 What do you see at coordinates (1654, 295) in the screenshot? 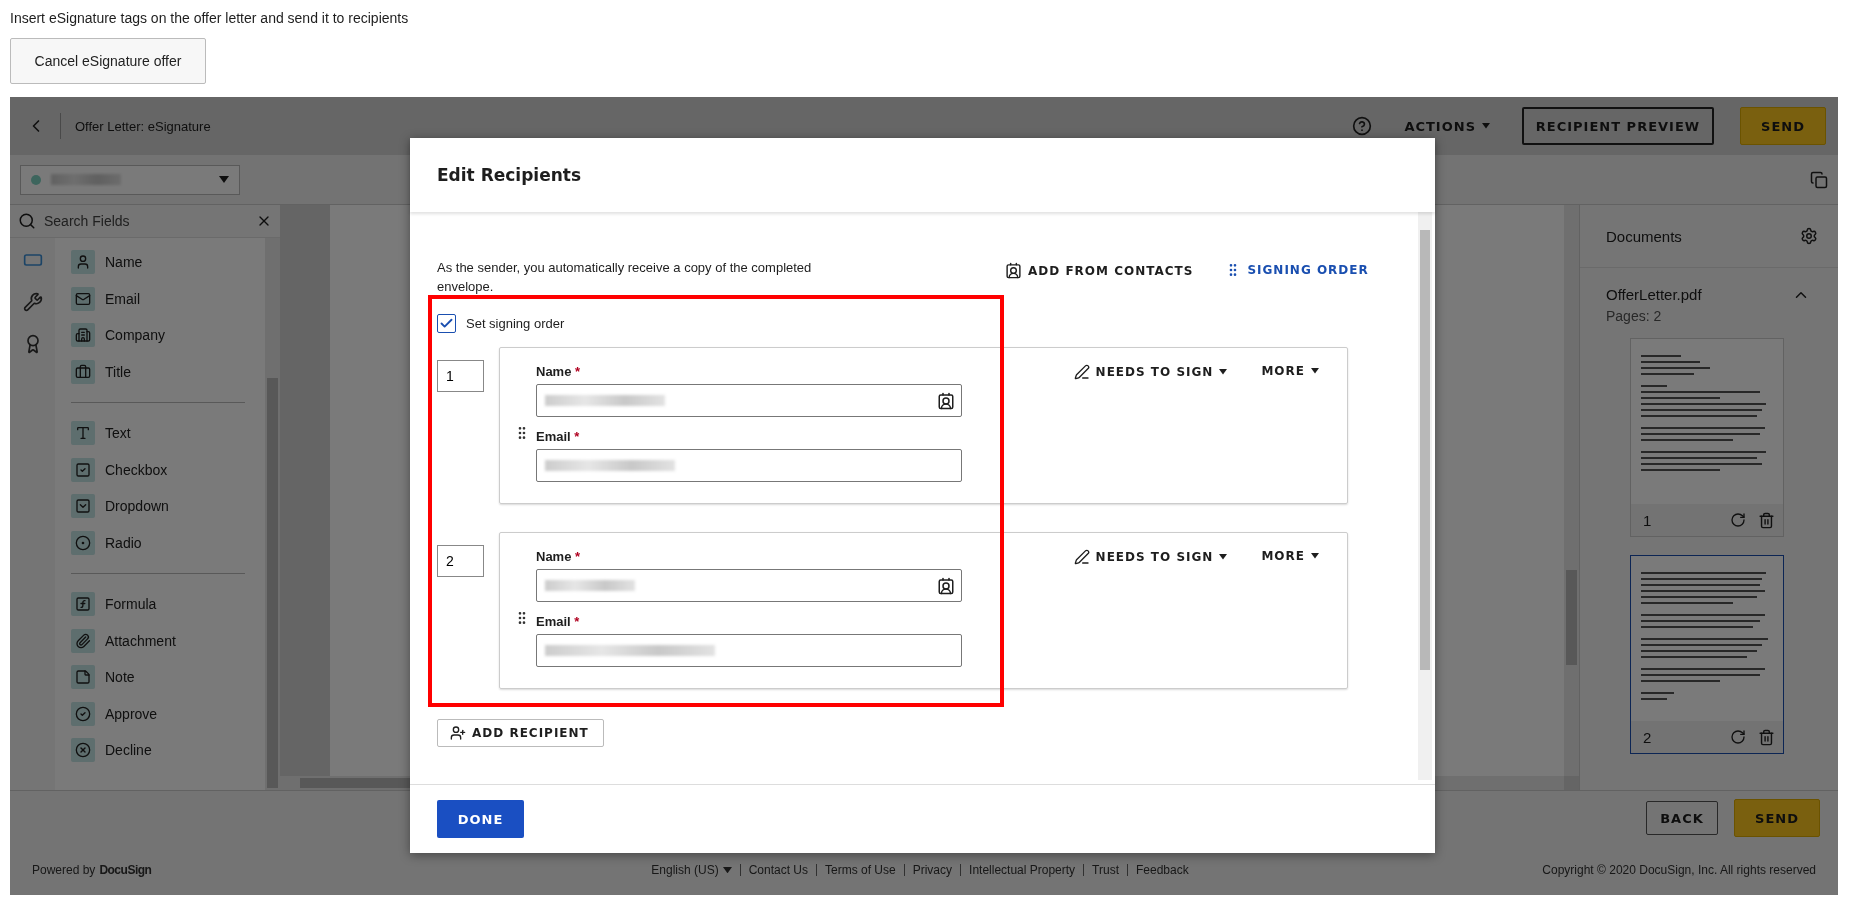
I see `file-name: OfferLetter.pdf` at bounding box center [1654, 295].